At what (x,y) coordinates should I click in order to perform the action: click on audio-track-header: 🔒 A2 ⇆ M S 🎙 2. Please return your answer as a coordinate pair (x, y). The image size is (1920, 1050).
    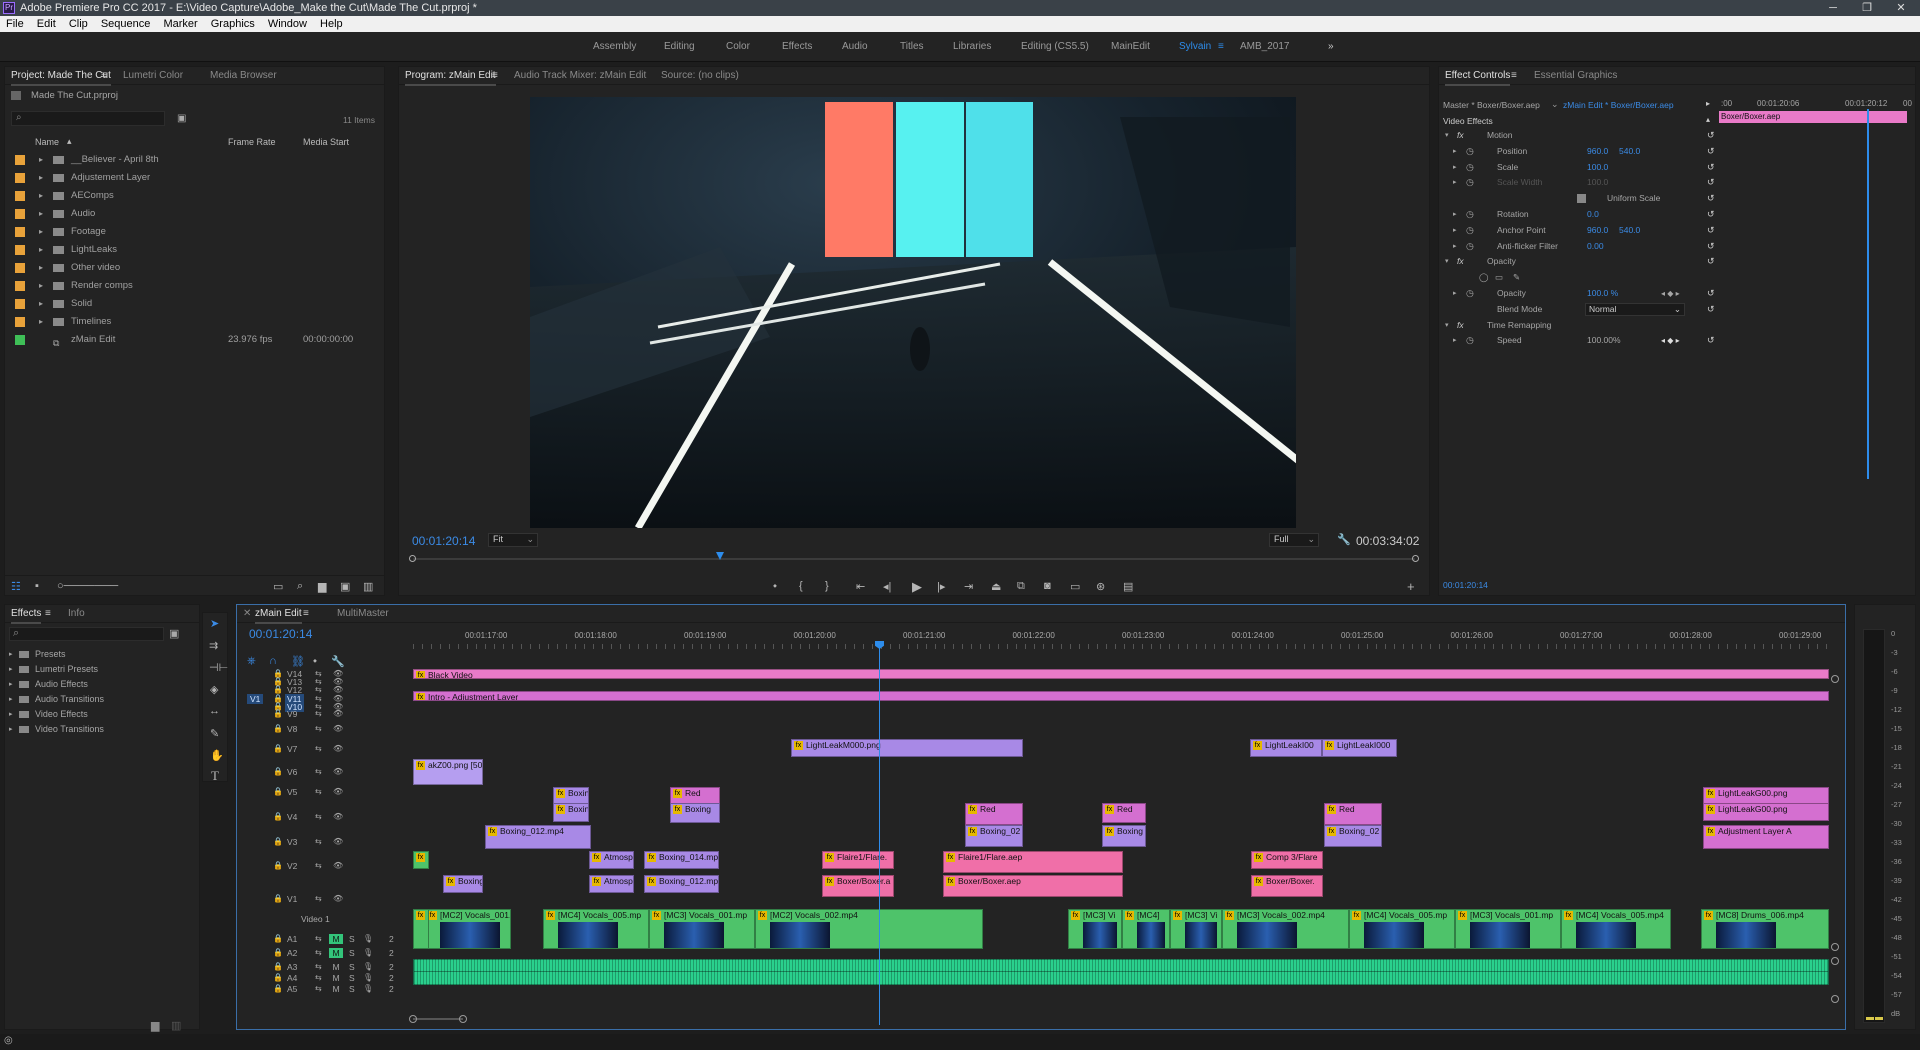
    Looking at the image, I should click on (325, 953).